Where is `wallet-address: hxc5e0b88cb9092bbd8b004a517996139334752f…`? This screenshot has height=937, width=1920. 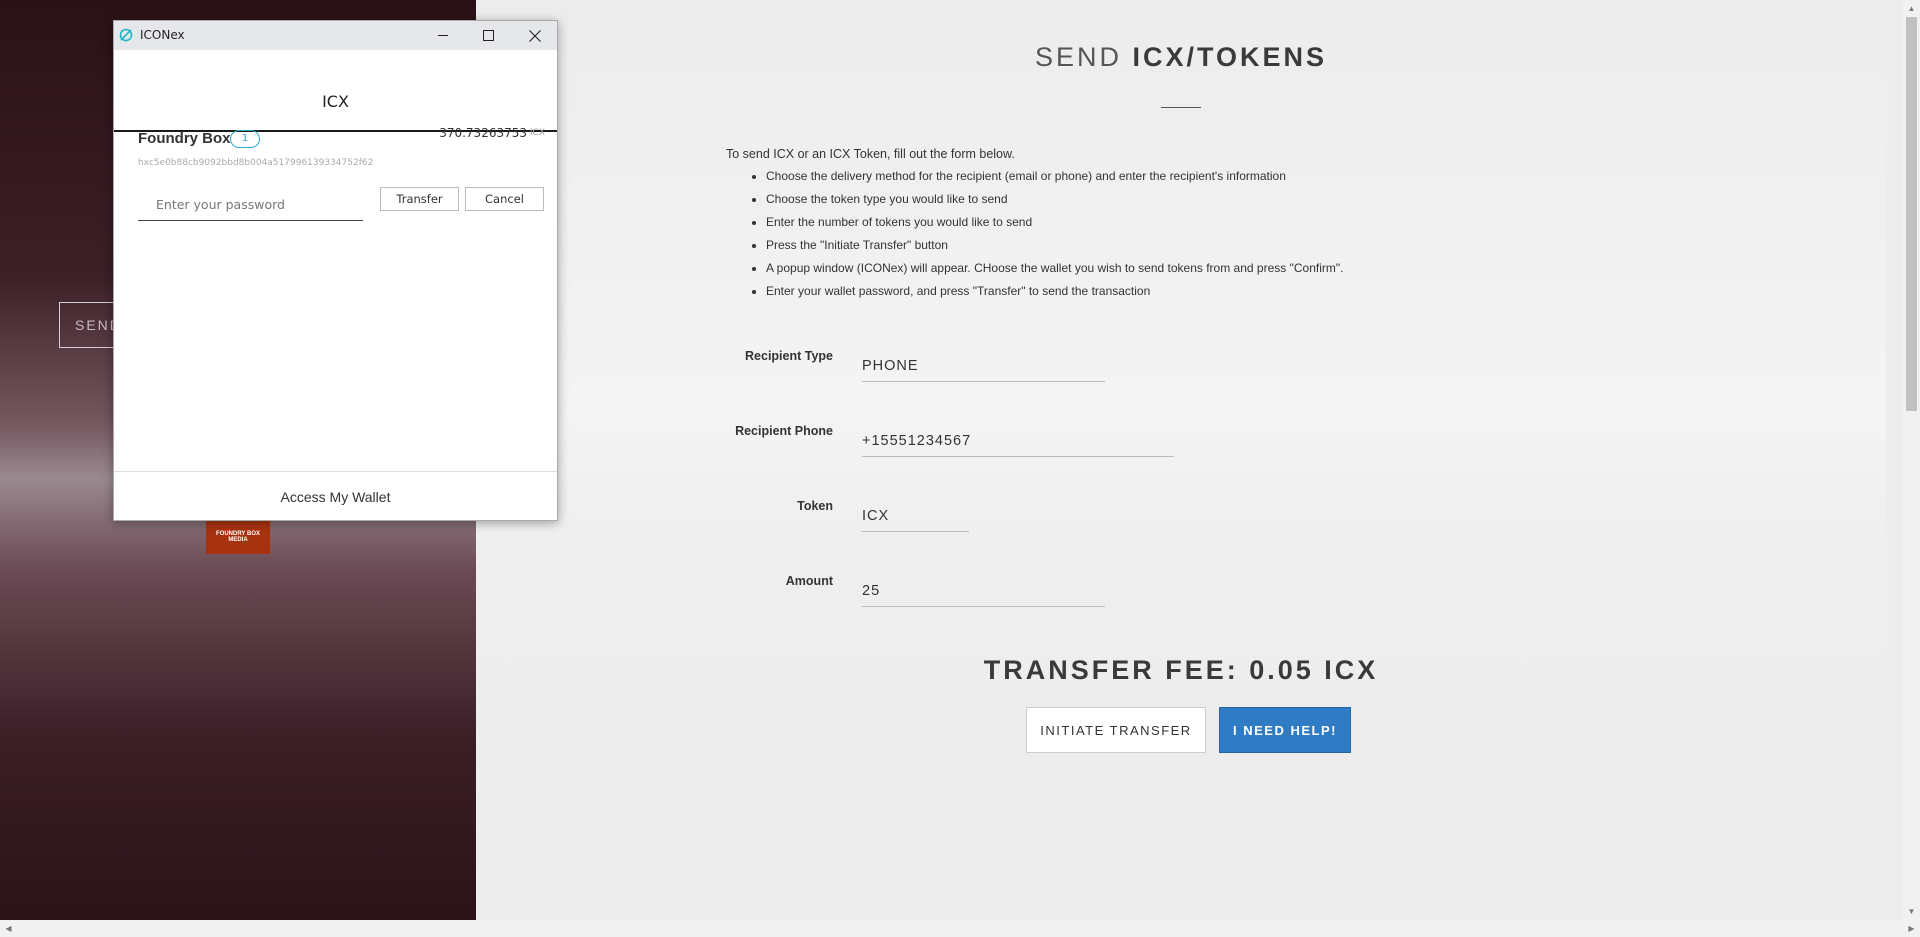 wallet-address: hxc5e0b88cb9092bbd8b004a517996139334752f… is located at coordinates (256, 163).